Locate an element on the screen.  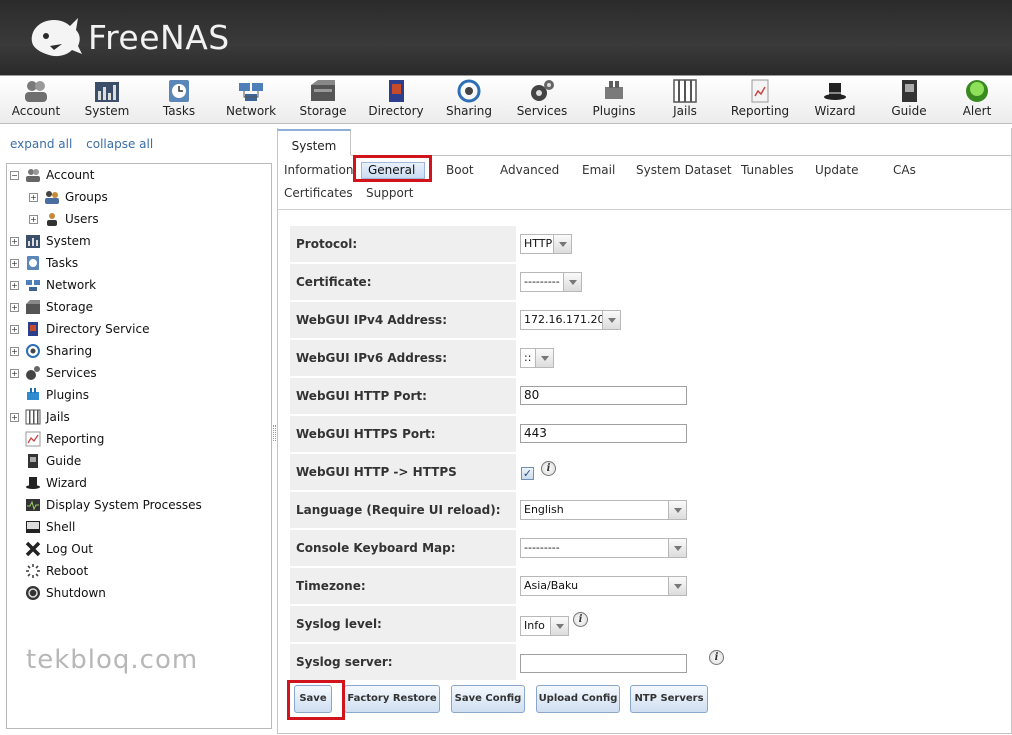
tree-item-shell: Shell is located at coordinates (42, 527).